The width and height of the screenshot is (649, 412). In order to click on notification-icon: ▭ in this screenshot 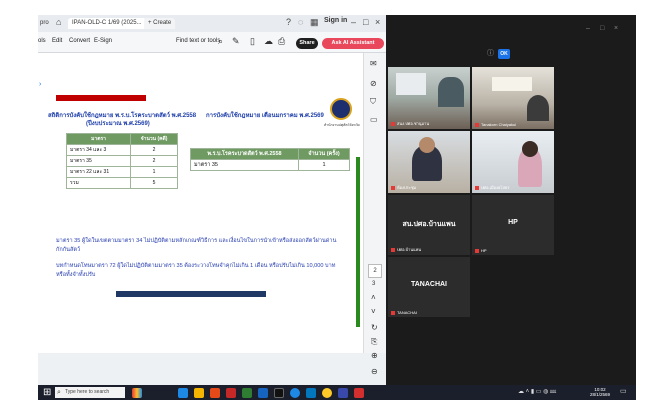, I will do `click(623, 391)`.